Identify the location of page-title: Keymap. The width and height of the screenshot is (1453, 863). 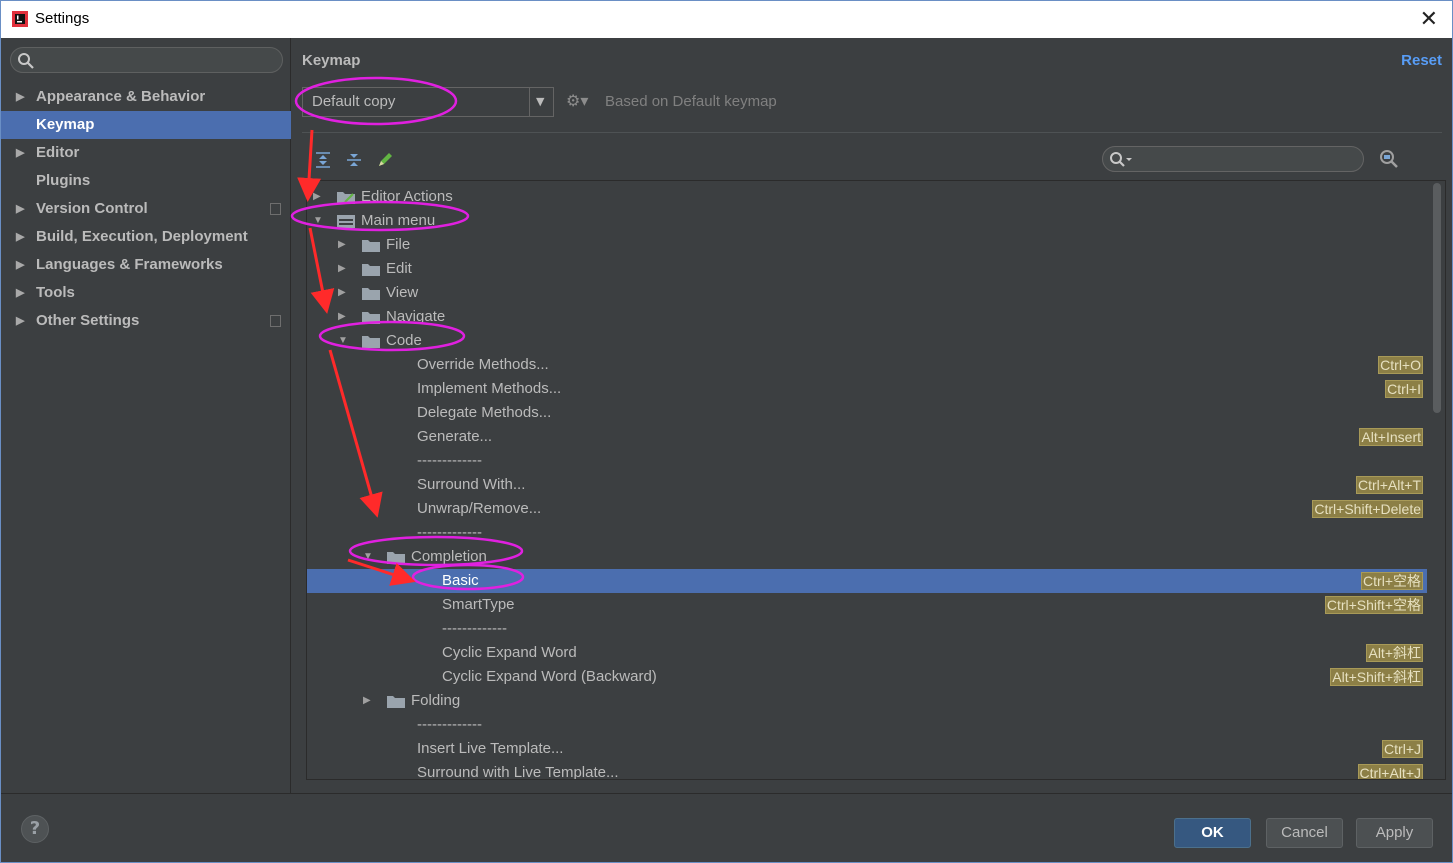
(331, 60).